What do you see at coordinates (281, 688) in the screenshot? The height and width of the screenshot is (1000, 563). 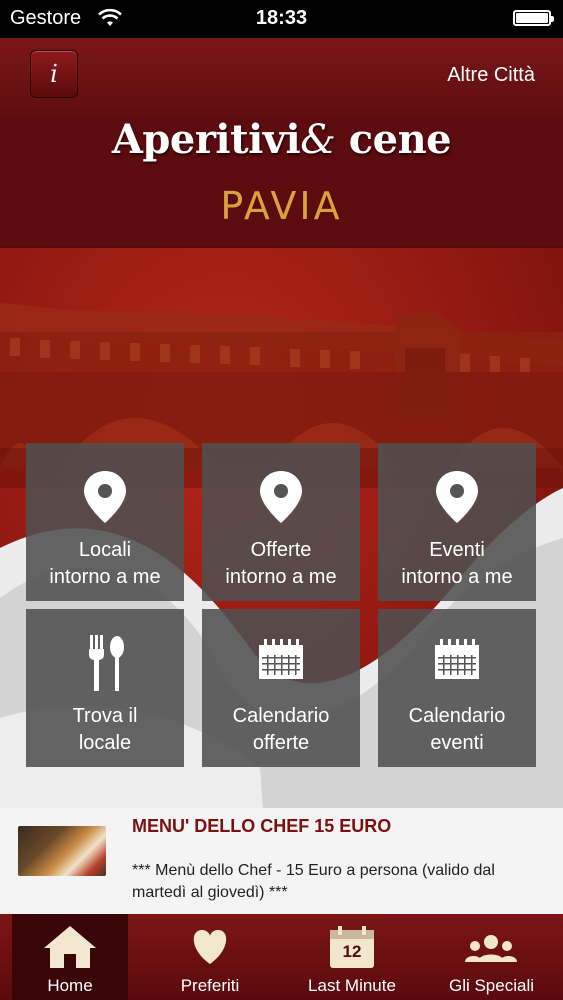 I see `tile-offers-calendar: Calendario offerte` at bounding box center [281, 688].